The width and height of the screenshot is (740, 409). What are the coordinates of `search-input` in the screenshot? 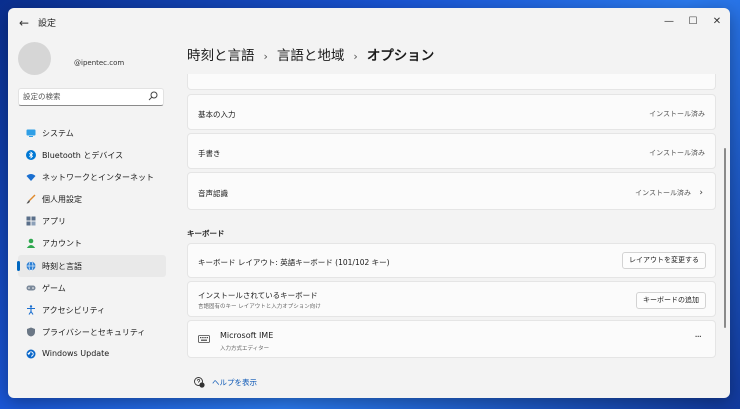 It's located at (82, 96).